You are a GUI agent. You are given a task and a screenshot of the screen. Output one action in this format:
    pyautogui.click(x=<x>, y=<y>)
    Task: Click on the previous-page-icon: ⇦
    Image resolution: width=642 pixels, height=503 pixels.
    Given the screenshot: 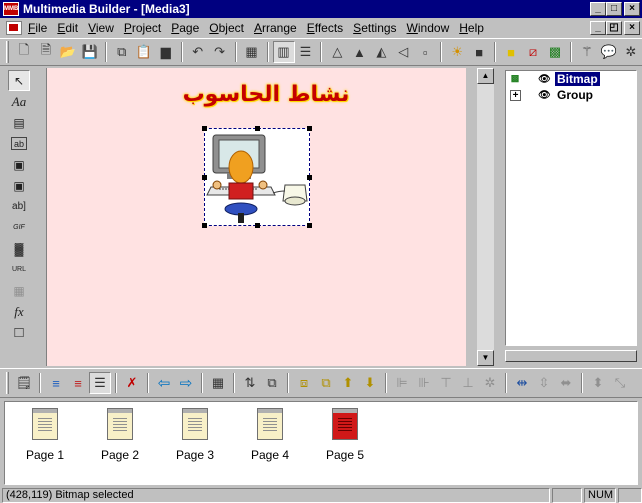 What is the action you would take?
    pyautogui.click(x=164, y=383)
    